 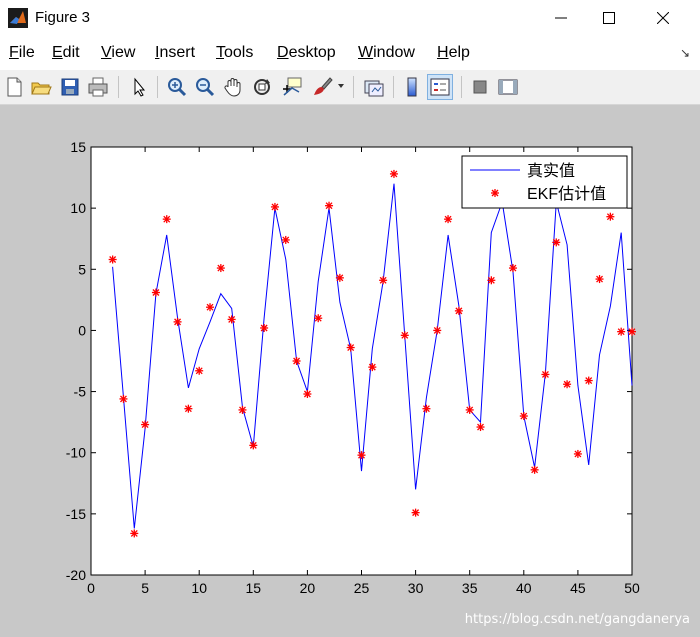 I want to click on show-plot-tools-button, so click(x=508, y=87).